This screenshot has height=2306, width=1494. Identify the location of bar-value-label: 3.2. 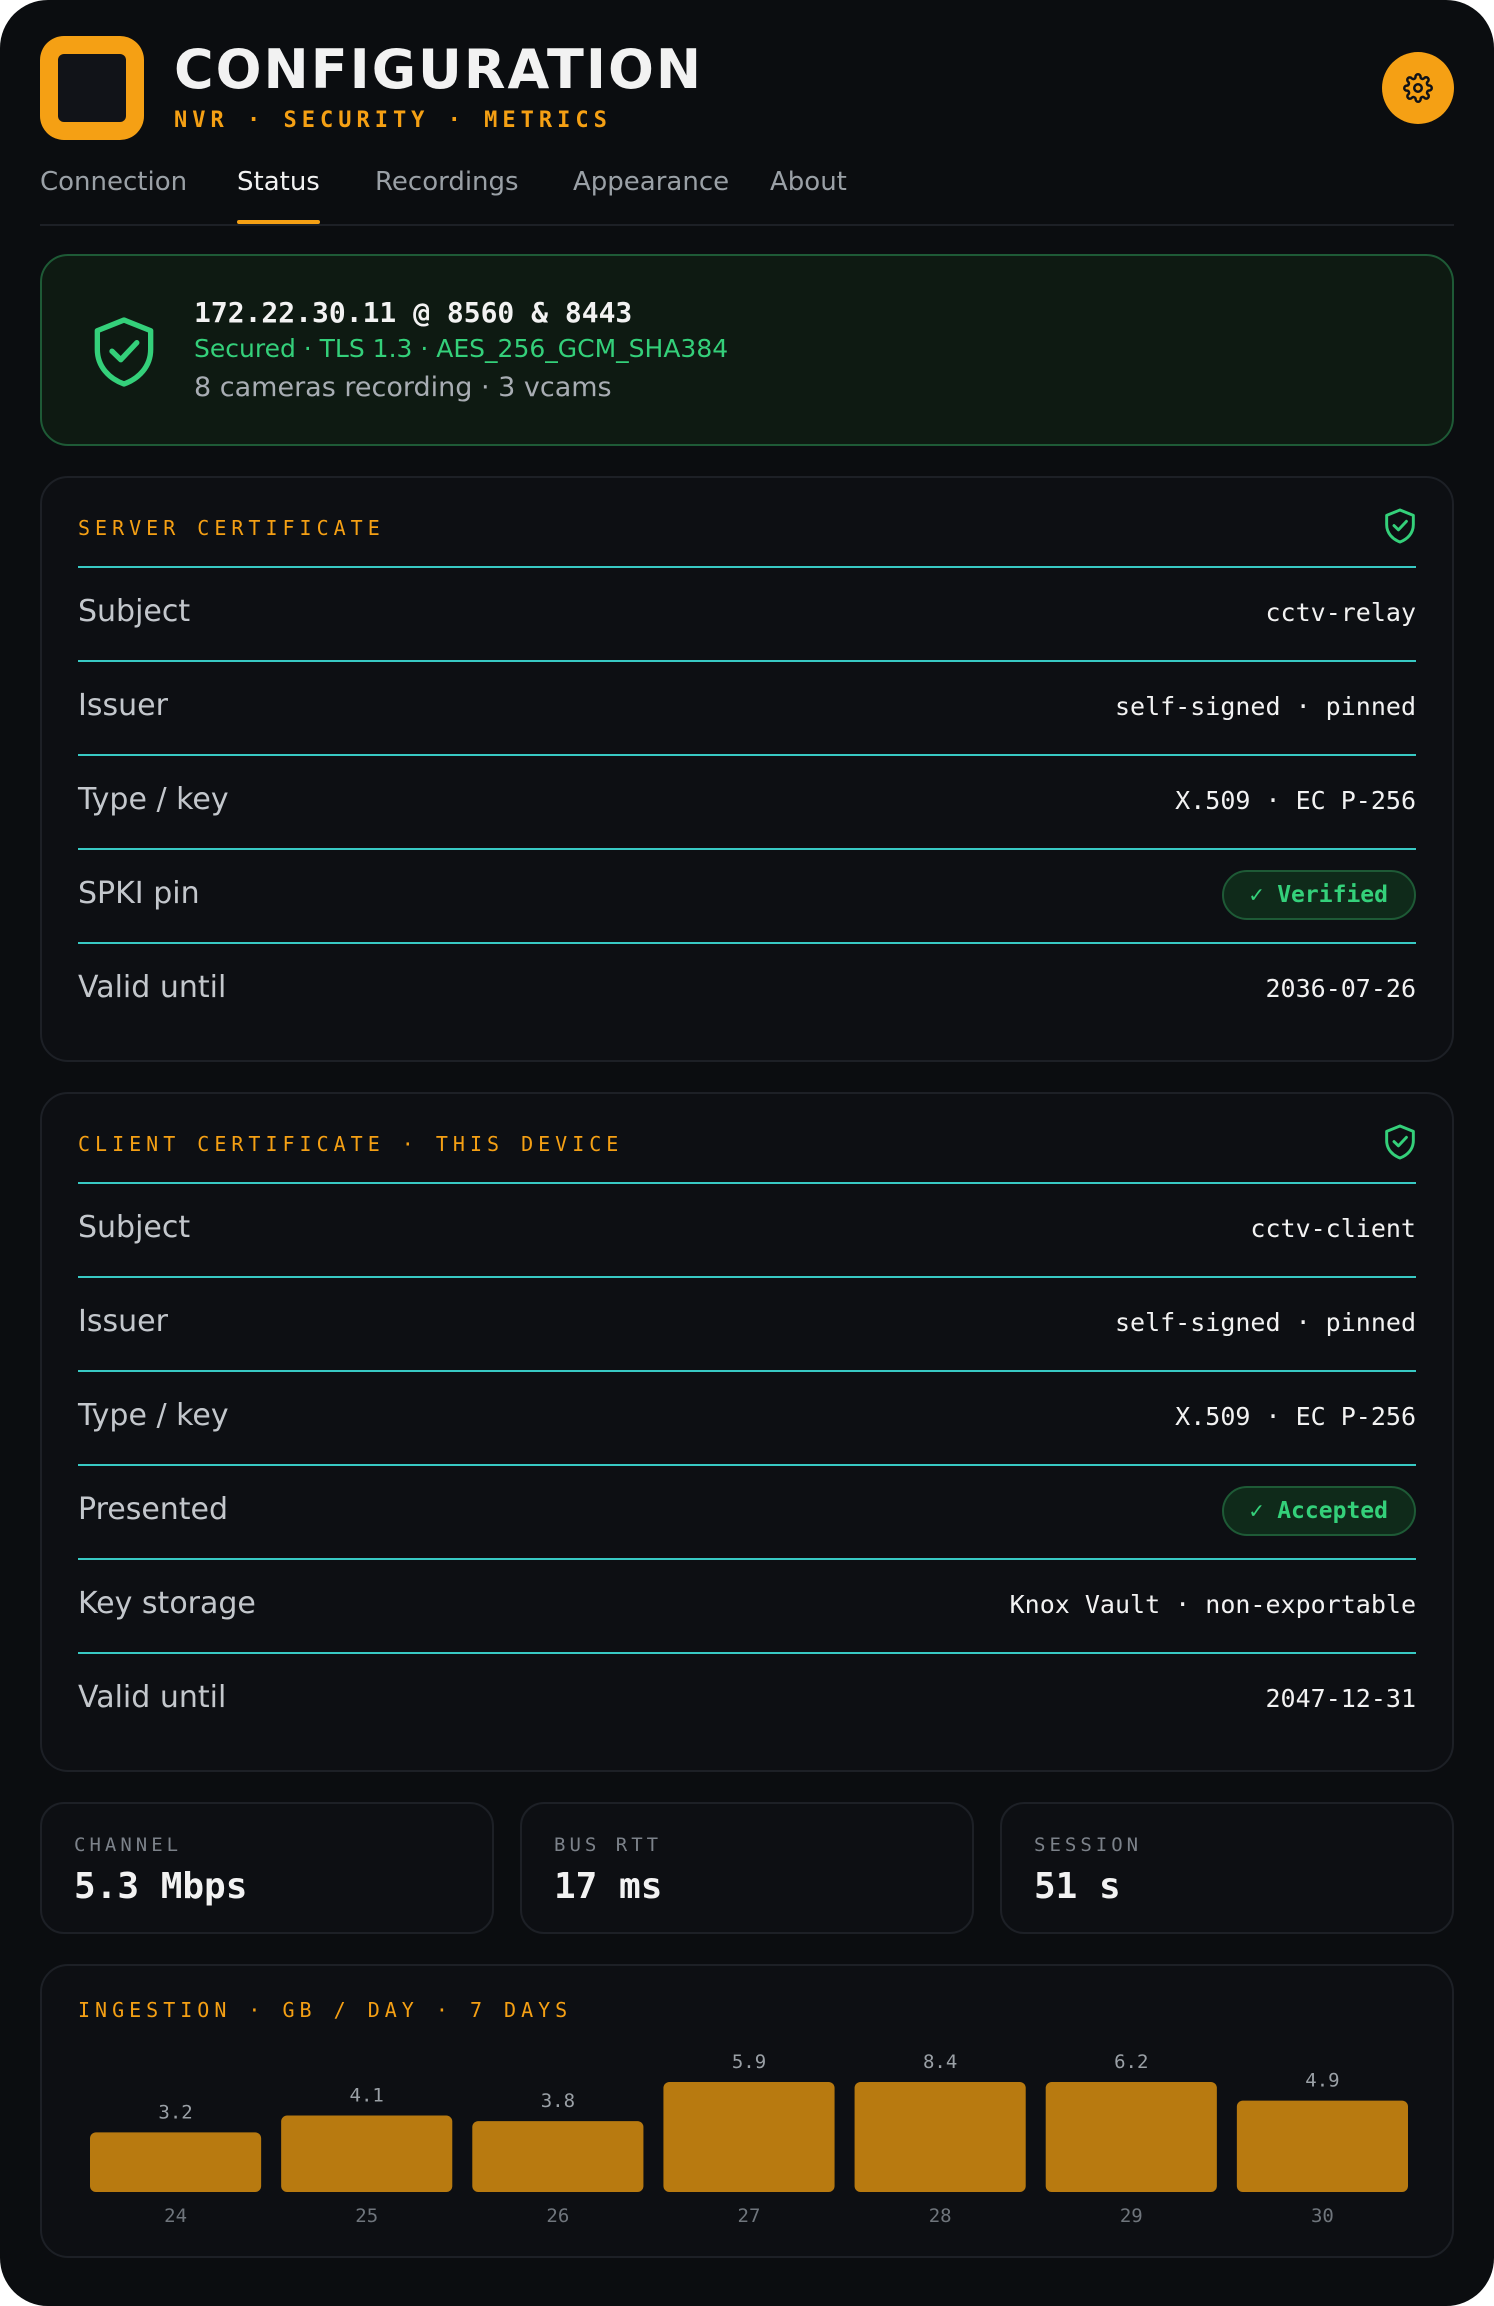
(175, 2112).